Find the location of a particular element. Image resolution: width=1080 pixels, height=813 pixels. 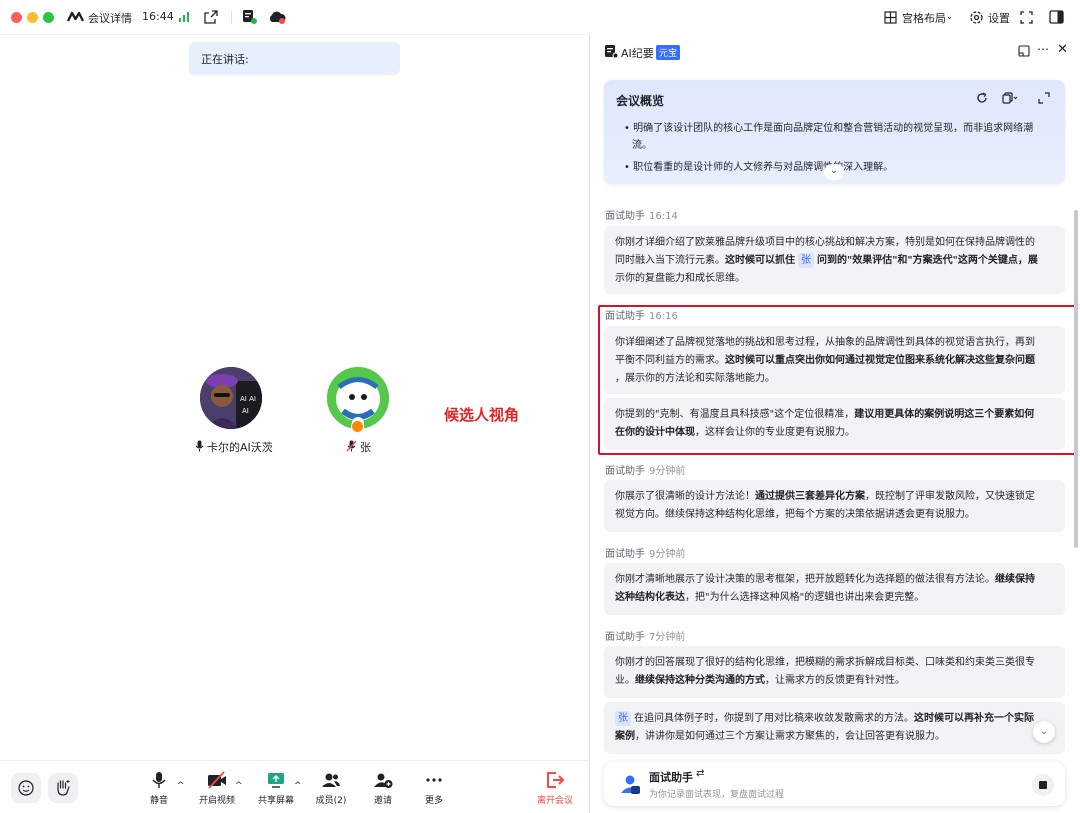

app-logo-icon is located at coordinates (75, 16).